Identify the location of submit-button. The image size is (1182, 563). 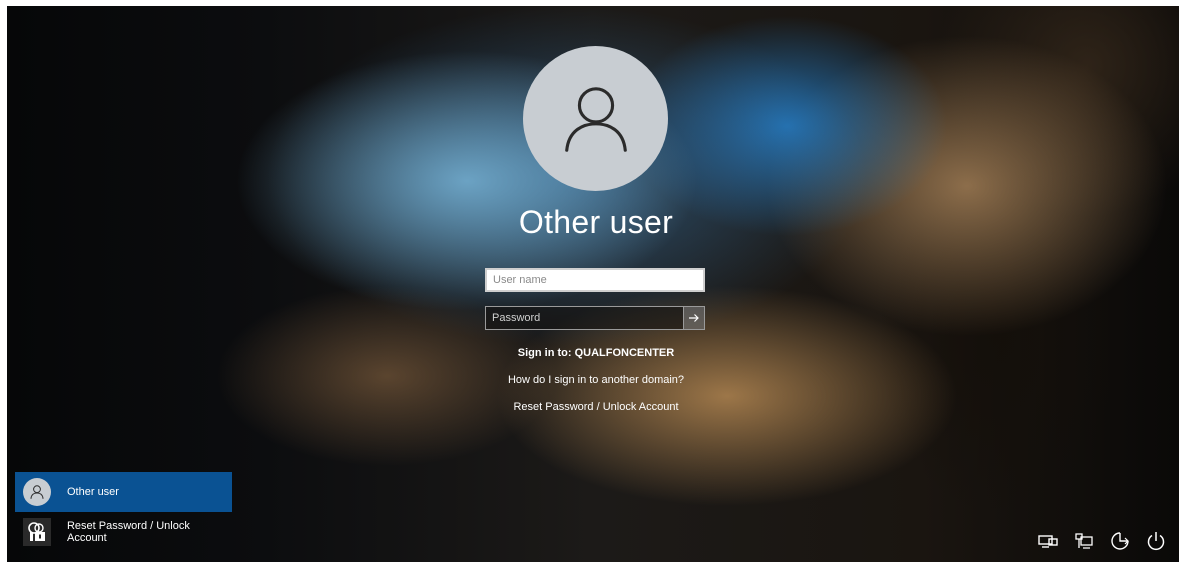
(694, 318).